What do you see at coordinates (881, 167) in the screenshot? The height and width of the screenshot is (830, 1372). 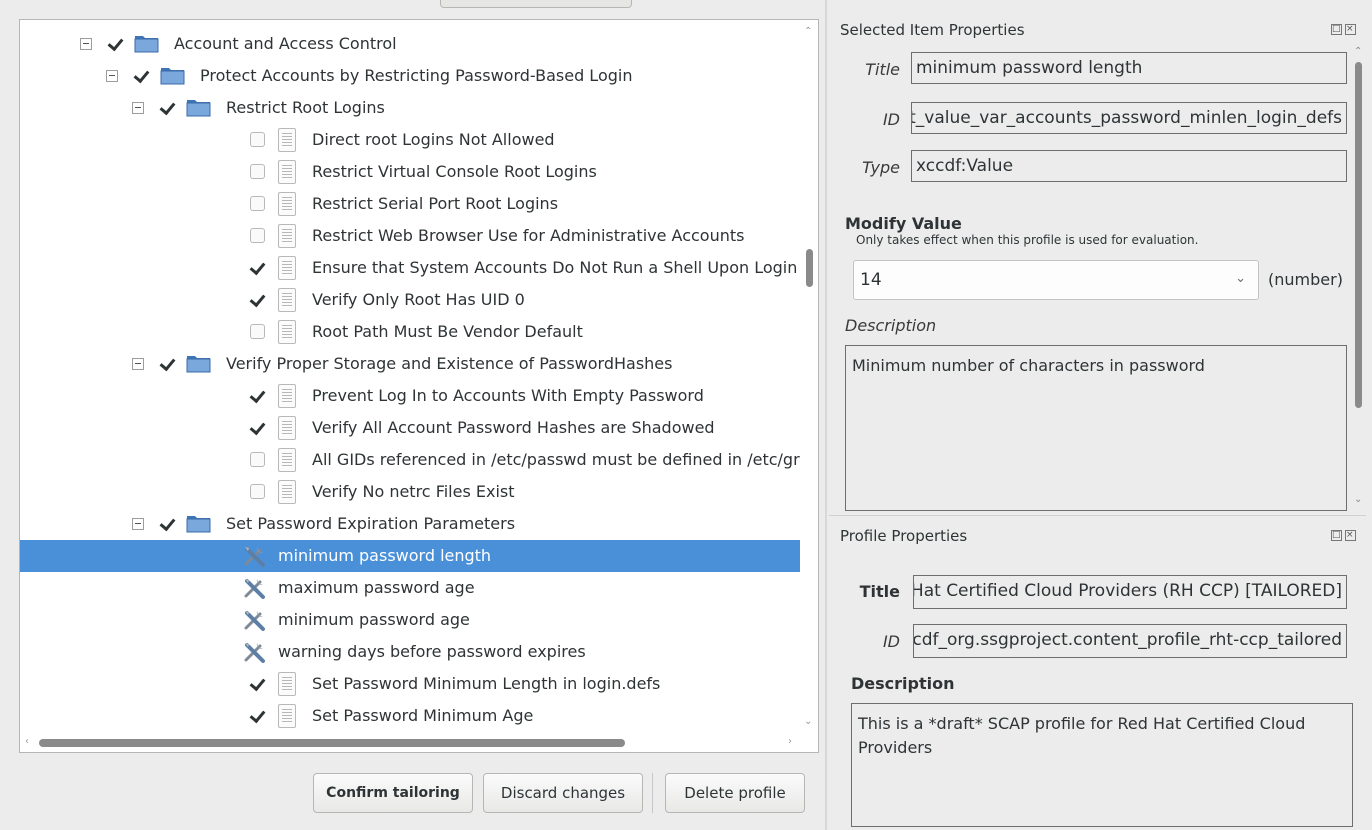 I see `selected-type-label: Type` at bounding box center [881, 167].